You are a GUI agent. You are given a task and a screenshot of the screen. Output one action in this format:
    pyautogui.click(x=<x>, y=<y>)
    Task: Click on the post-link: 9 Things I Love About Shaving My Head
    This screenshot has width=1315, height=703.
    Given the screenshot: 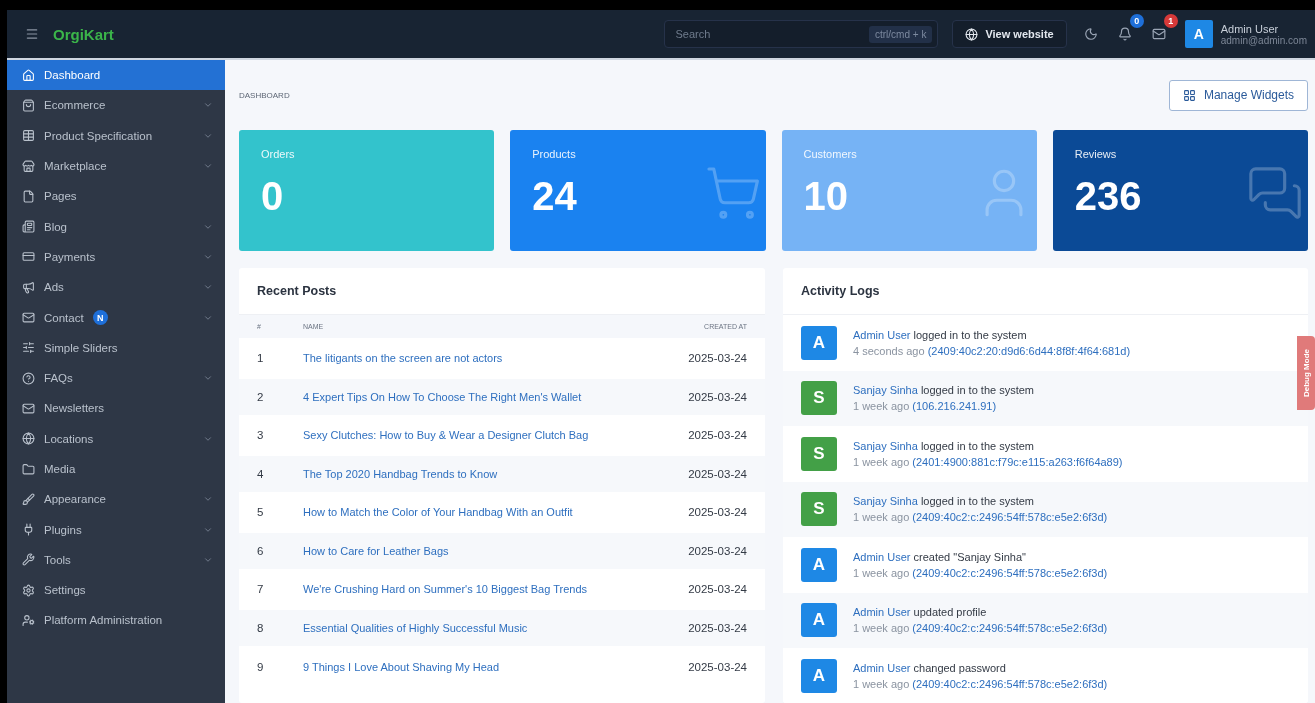 What is the action you would take?
    pyautogui.click(x=401, y=666)
    